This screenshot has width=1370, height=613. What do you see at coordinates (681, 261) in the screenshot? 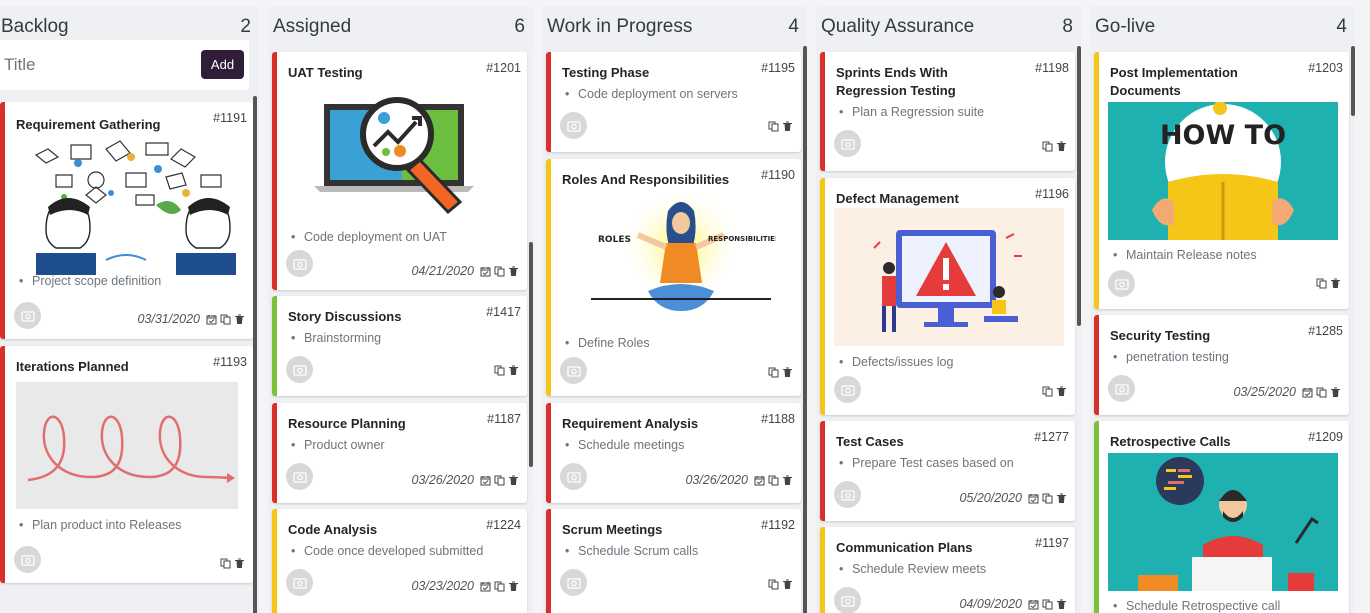
I see `card-image: ROLES RESPONSIBILITIES` at bounding box center [681, 261].